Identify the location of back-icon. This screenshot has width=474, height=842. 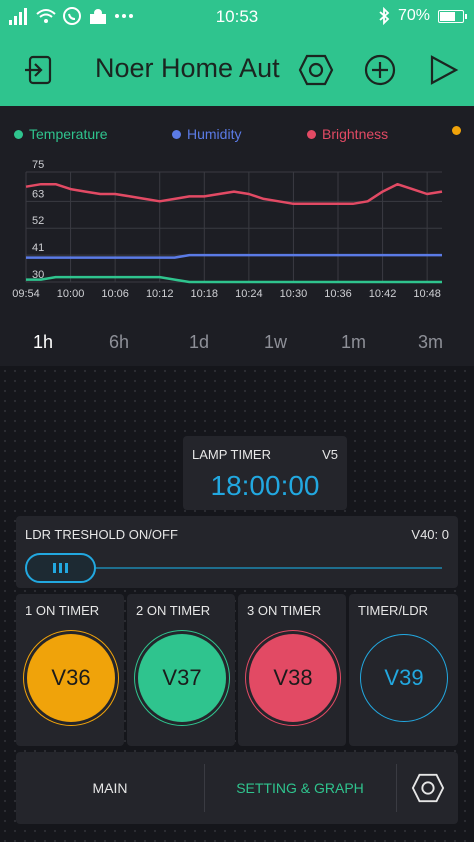
(38, 70).